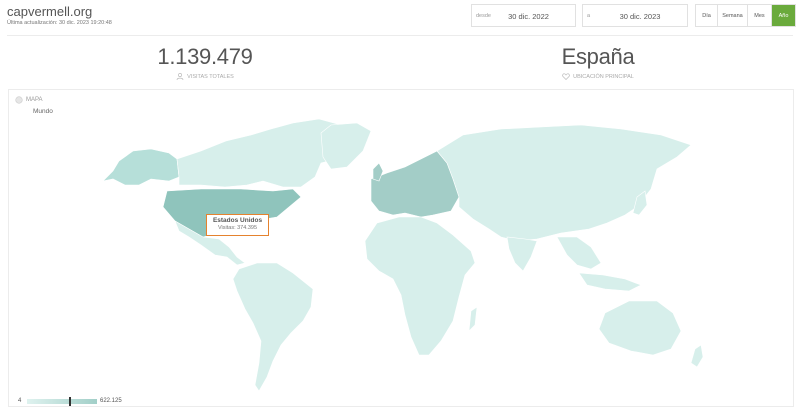 Image resolution: width=800 pixels, height=409 pixels. I want to click on region-southeast-asia, so click(579, 253).